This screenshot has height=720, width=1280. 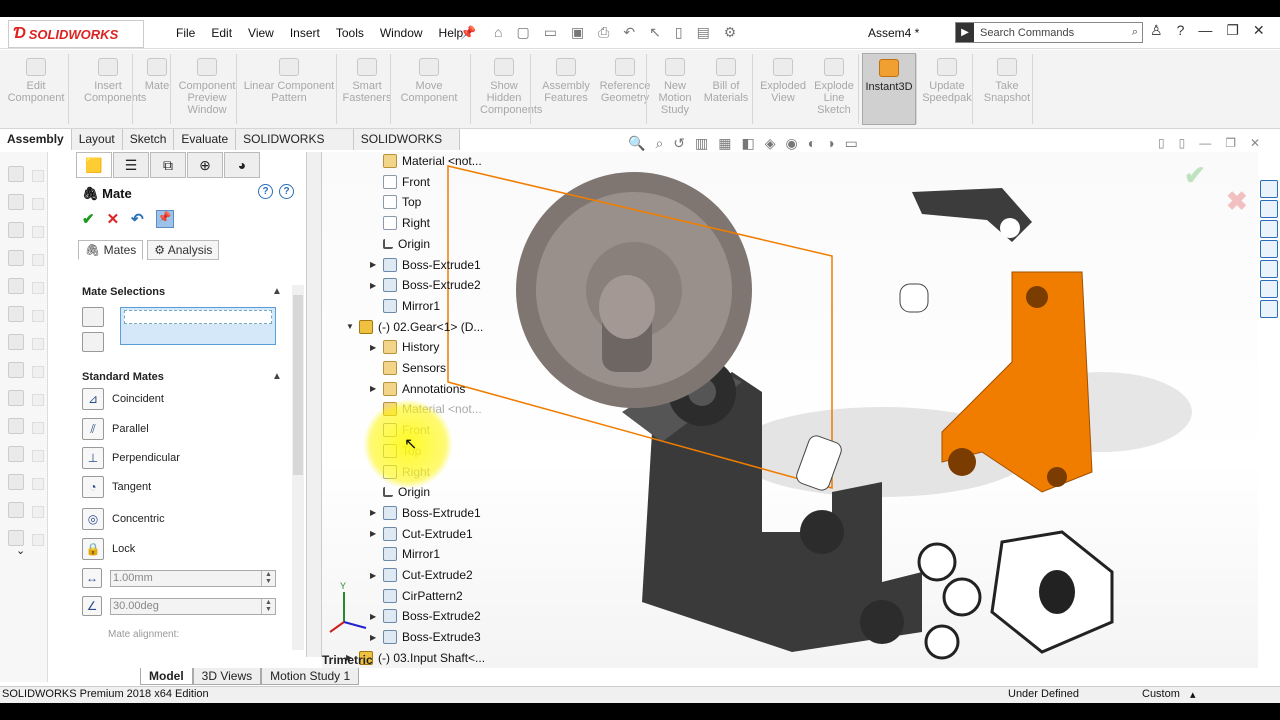 What do you see at coordinates (468, 33) in the screenshot?
I see `pin-icon: 📌` at bounding box center [468, 33].